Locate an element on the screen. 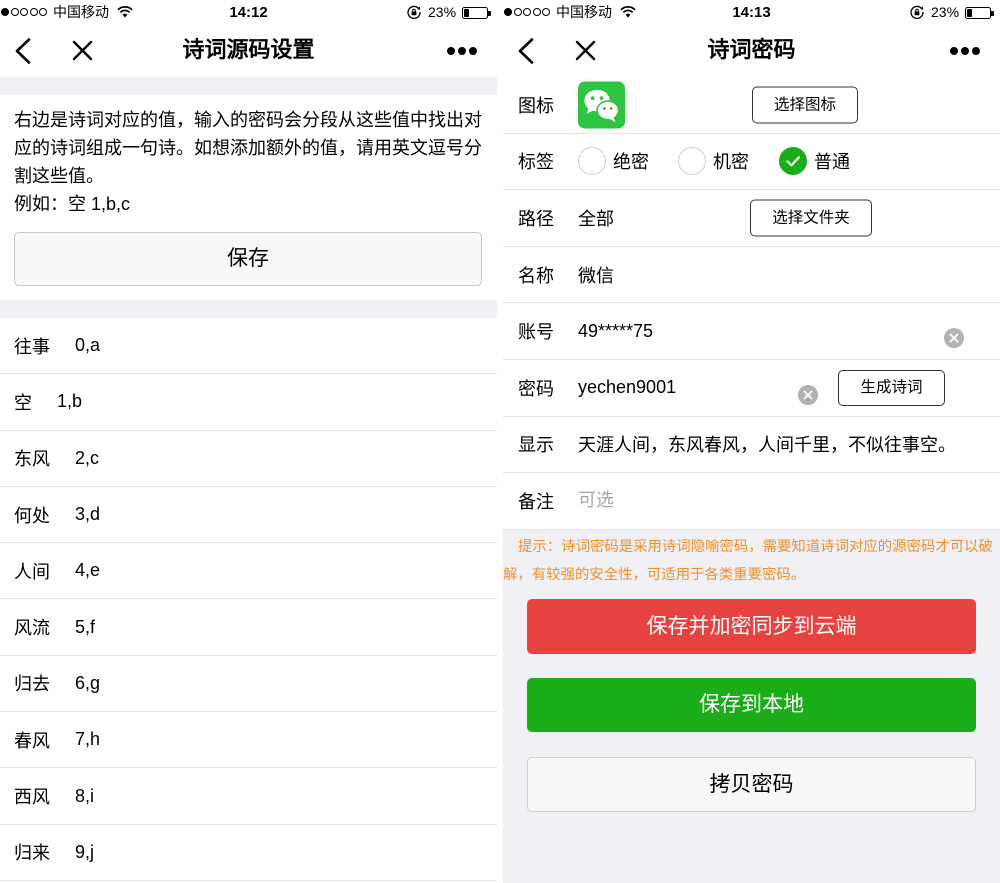 Image resolution: width=1000 pixels, height=883 pixels. check-circle-icon is located at coordinates (793, 161).